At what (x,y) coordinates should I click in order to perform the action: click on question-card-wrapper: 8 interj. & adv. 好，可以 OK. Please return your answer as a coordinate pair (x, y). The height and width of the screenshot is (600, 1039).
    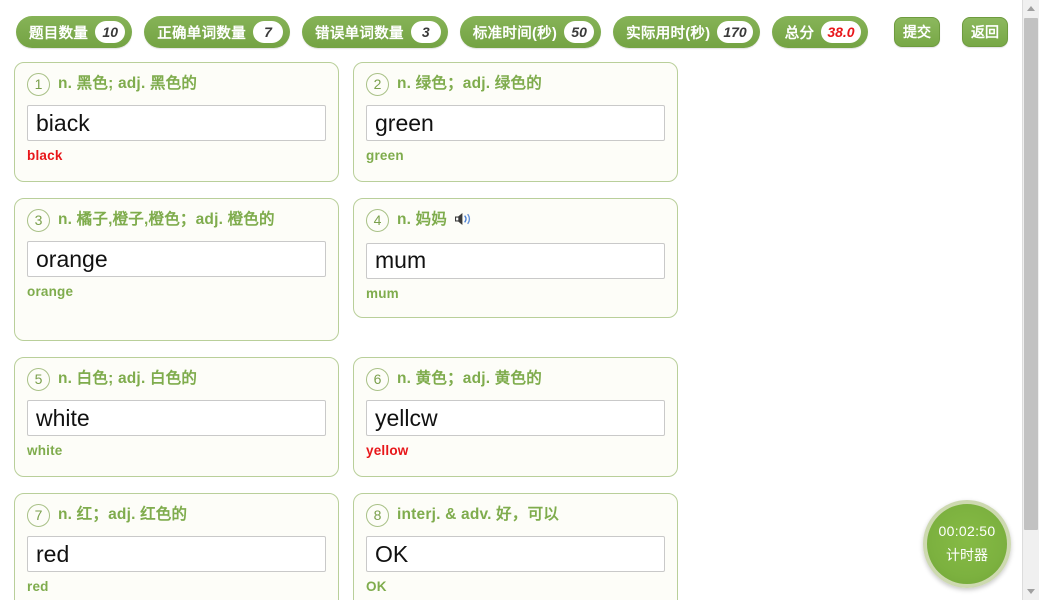
    Looking at the image, I should click on (522, 546).